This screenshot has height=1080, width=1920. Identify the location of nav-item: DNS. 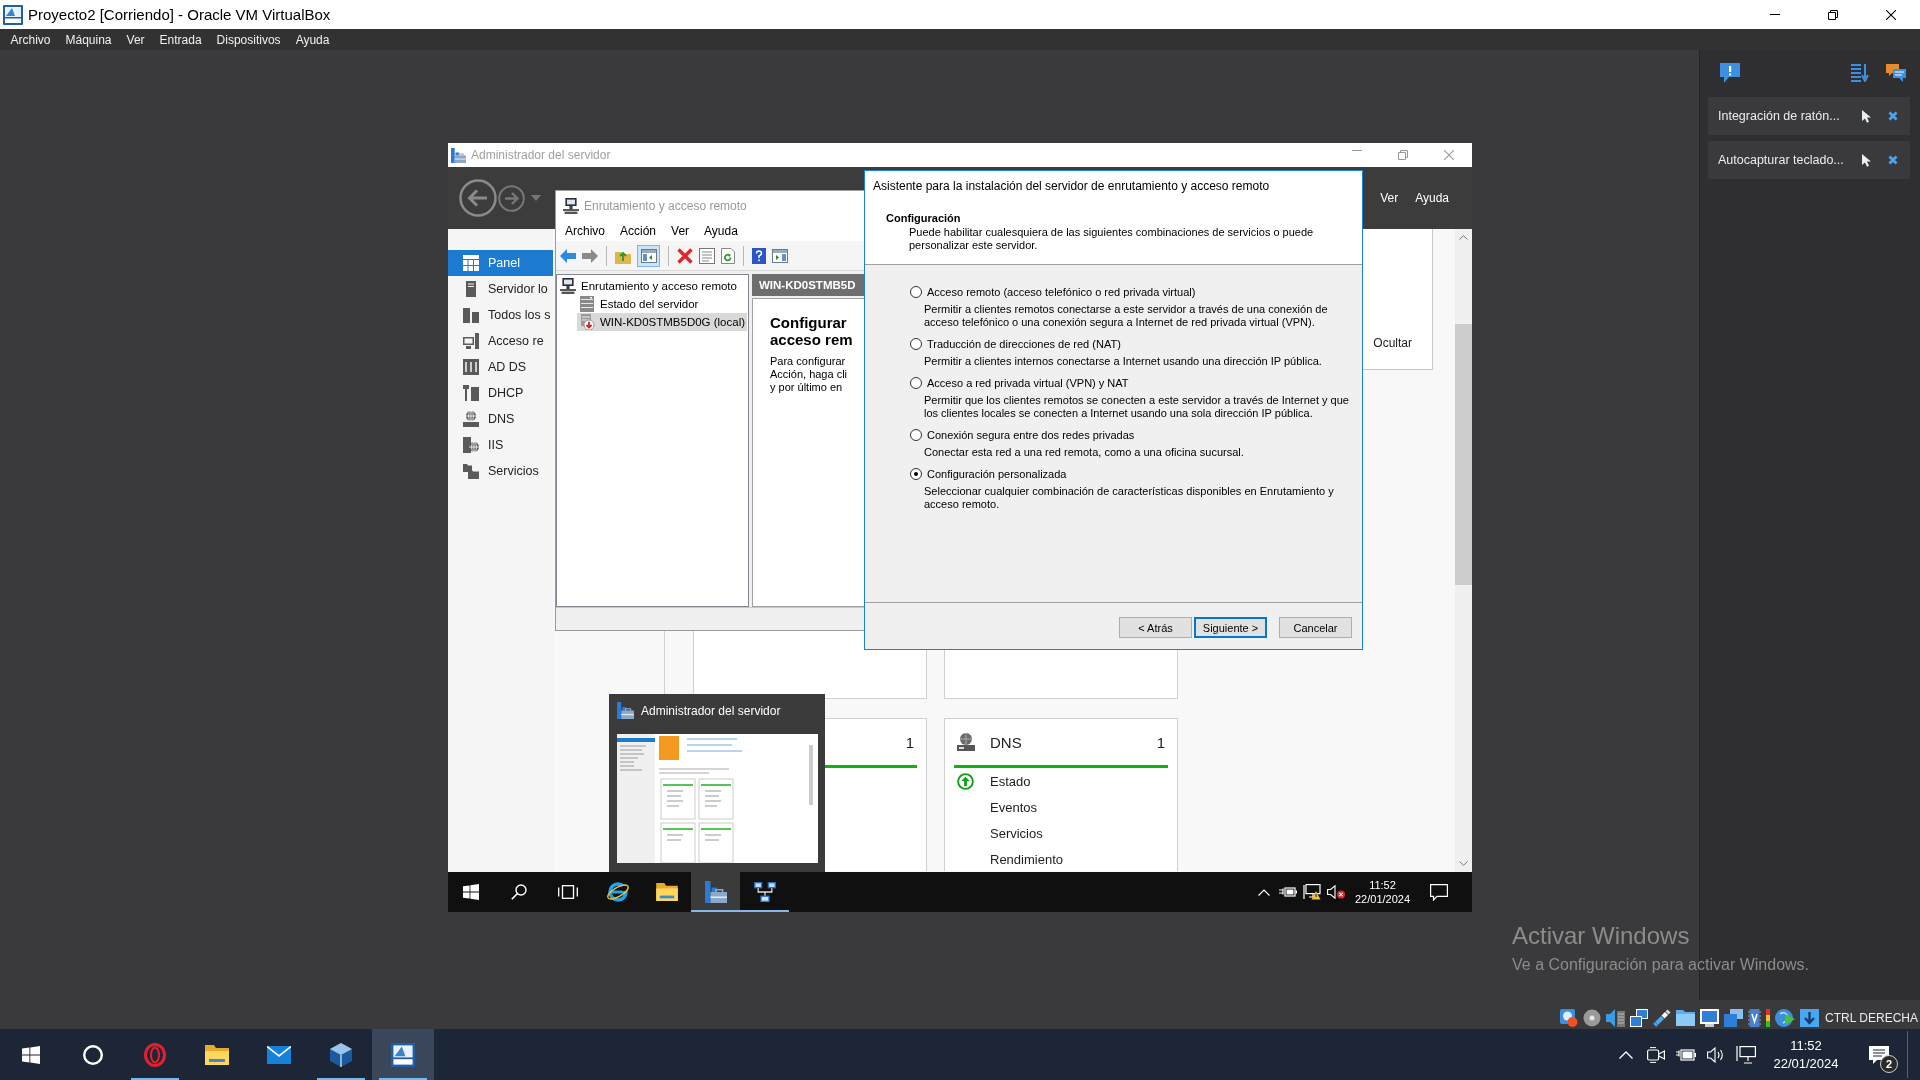
(500, 419).